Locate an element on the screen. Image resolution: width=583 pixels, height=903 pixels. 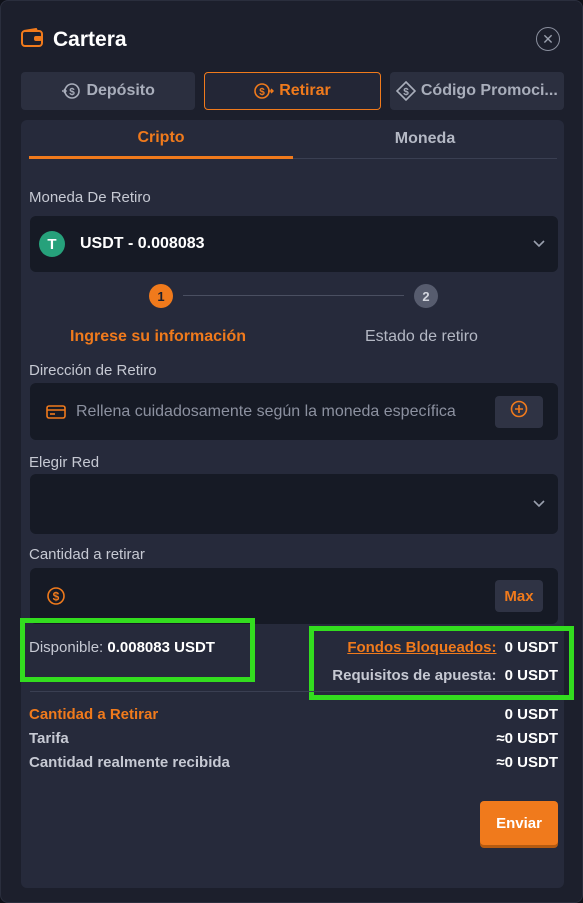
summary-withdraw-amount: Cantidad a Retirar 0 USDT is located at coordinates (293, 714).